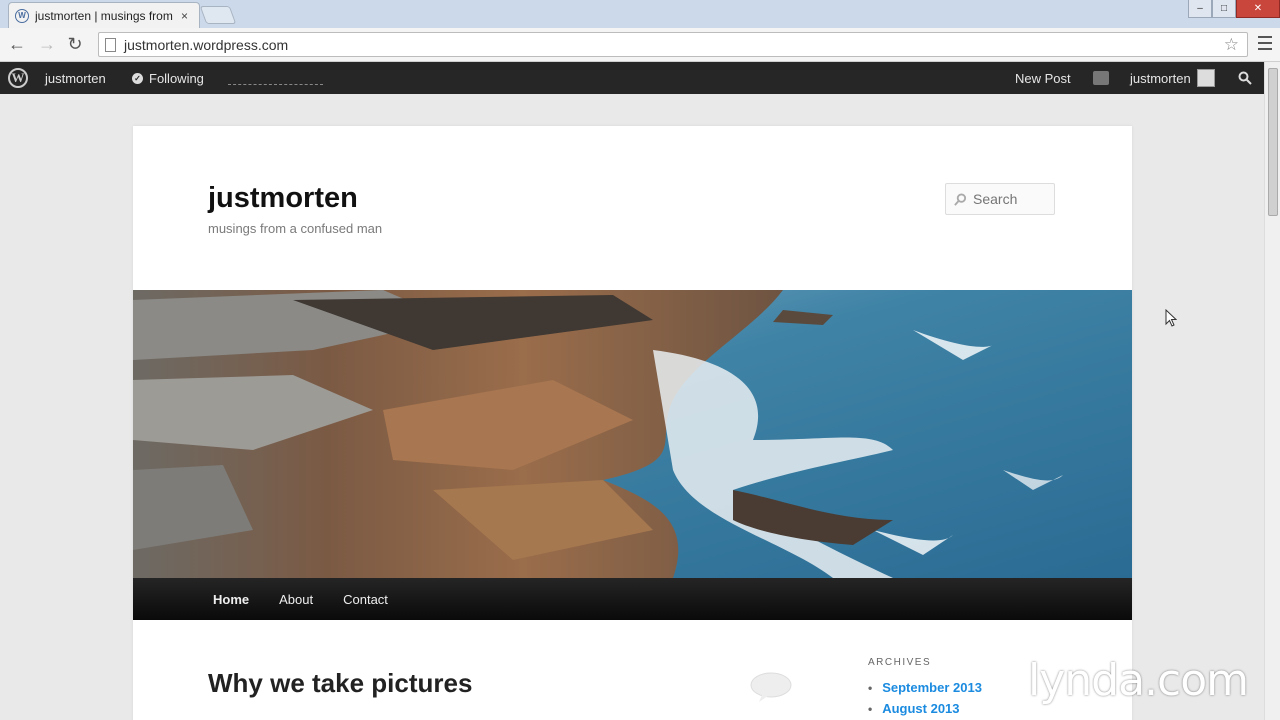  I want to click on new-tab-button, so click(218, 15).